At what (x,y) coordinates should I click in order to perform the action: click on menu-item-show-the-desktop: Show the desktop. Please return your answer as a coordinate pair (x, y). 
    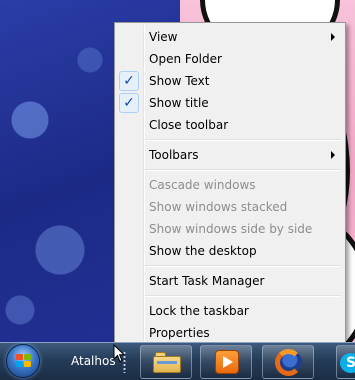
    Looking at the image, I should click on (230, 251).